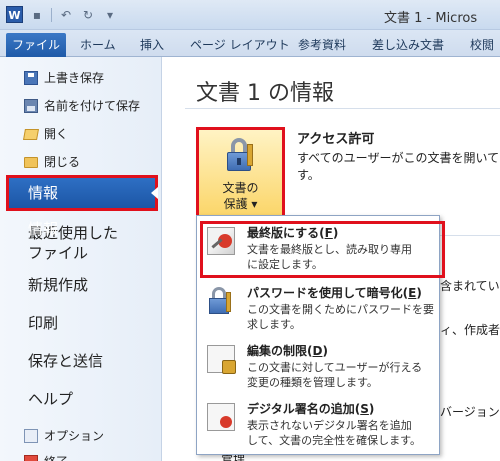 This screenshot has width=500, height=461. I want to click on permissions-desc-line1: すべてのユーザーがこの文書を開いてコピ, so click(398, 158).